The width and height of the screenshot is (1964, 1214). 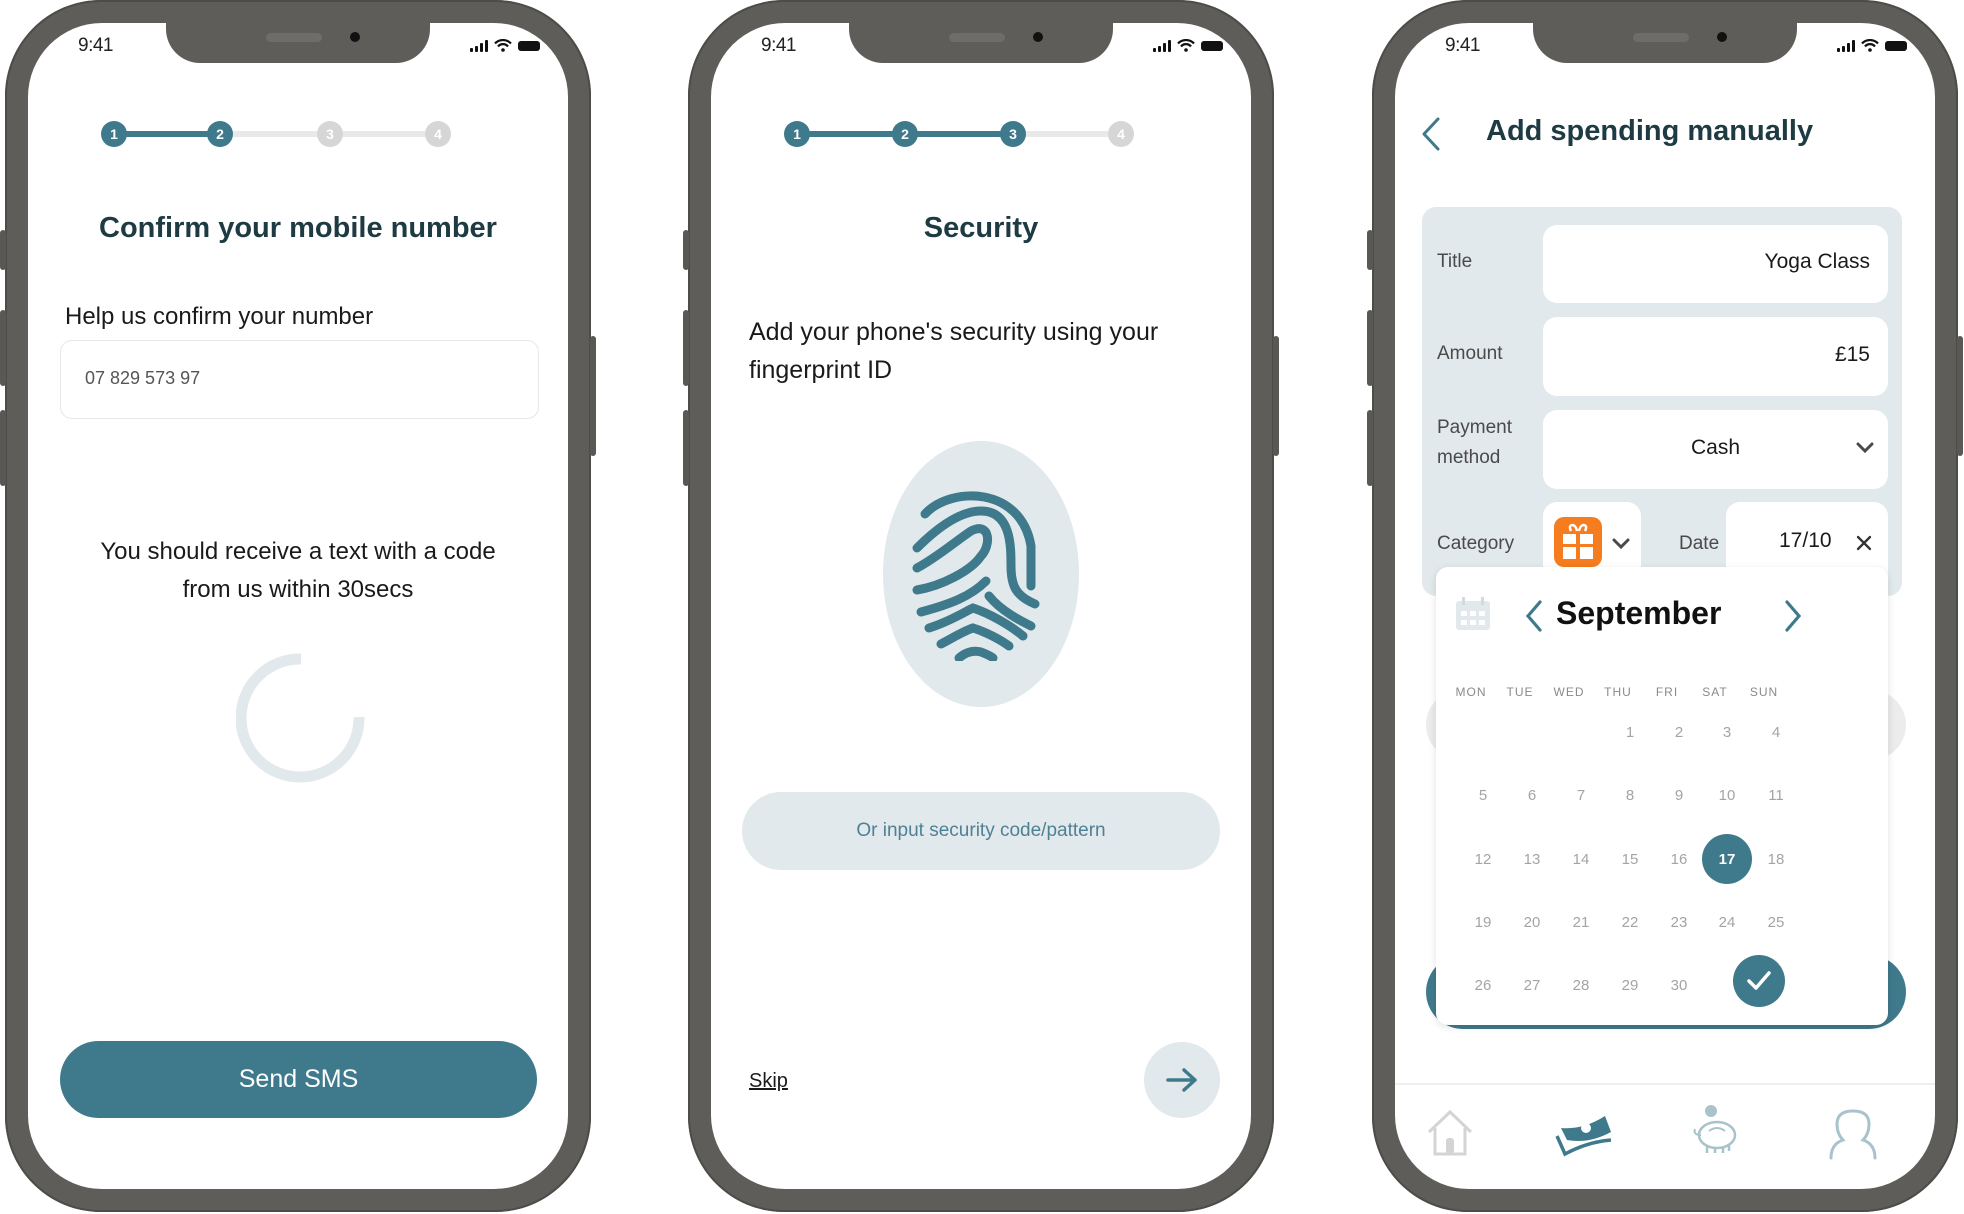 I want to click on calendar-icon, so click(x=1473, y=613).